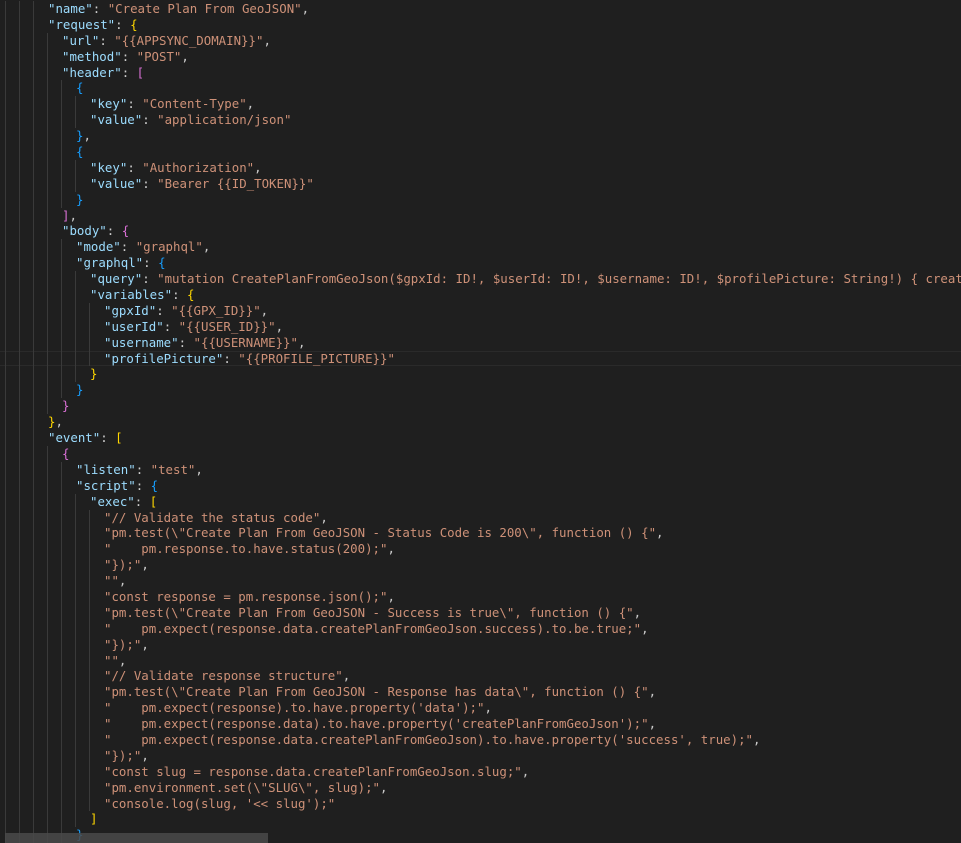 The image size is (961, 843). What do you see at coordinates (480, 787) in the screenshot?
I see `code-line: "pm.environment.set(\"SLUG\", slug);",` at bounding box center [480, 787].